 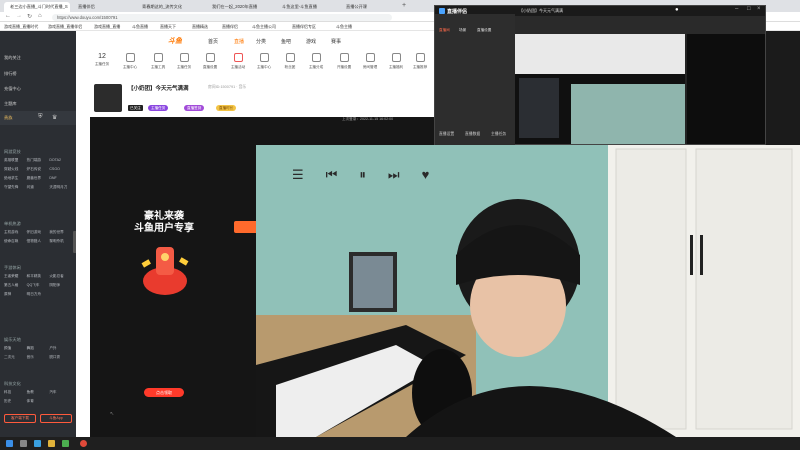 I want to click on category-tag: 守望先锋, so click(x=15, y=187).